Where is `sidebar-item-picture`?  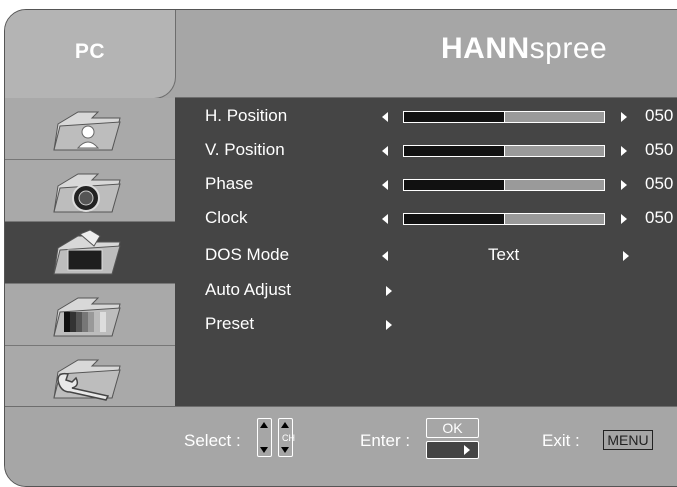 sidebar-item-picture is located at coordinates (90, 129).